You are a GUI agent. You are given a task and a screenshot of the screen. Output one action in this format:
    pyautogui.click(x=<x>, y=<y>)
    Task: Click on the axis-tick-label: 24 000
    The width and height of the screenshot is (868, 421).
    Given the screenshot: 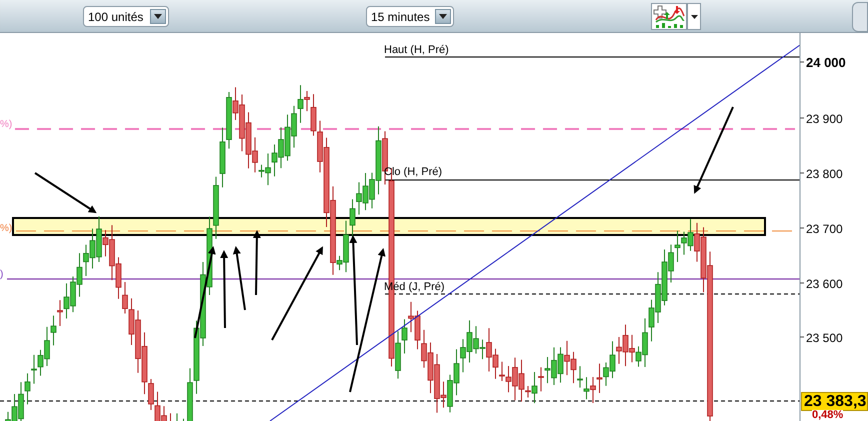 What is the action you would take?
    pyautogui.click(x=826, y=62)
    